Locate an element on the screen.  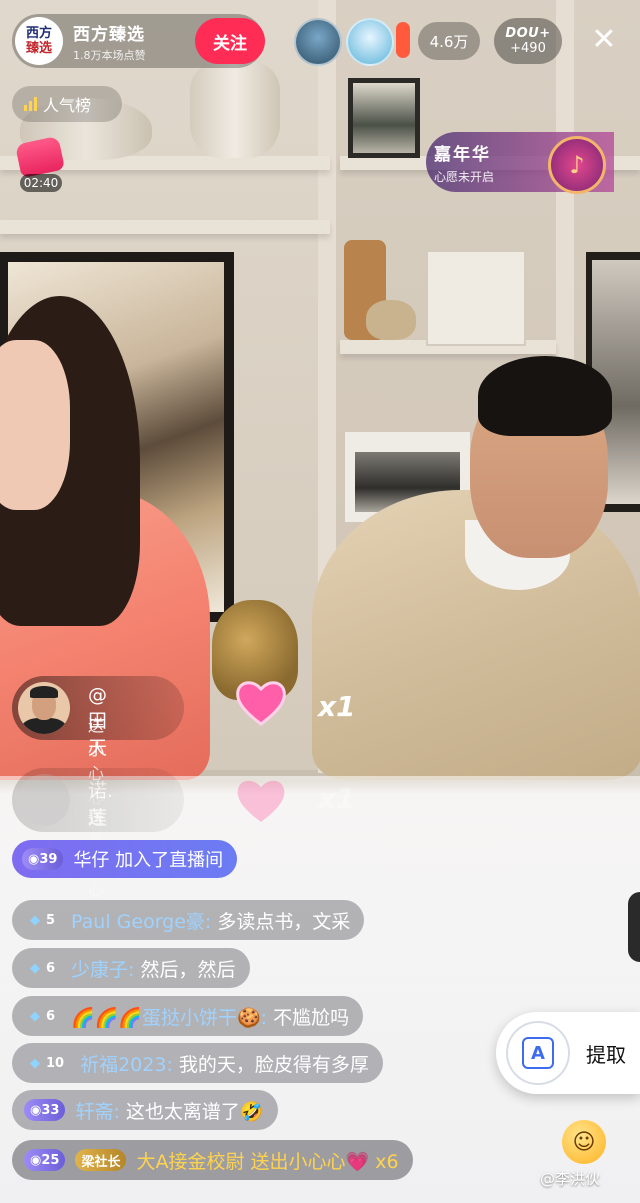
ceramic-jug is located at coordinates (235, 110).